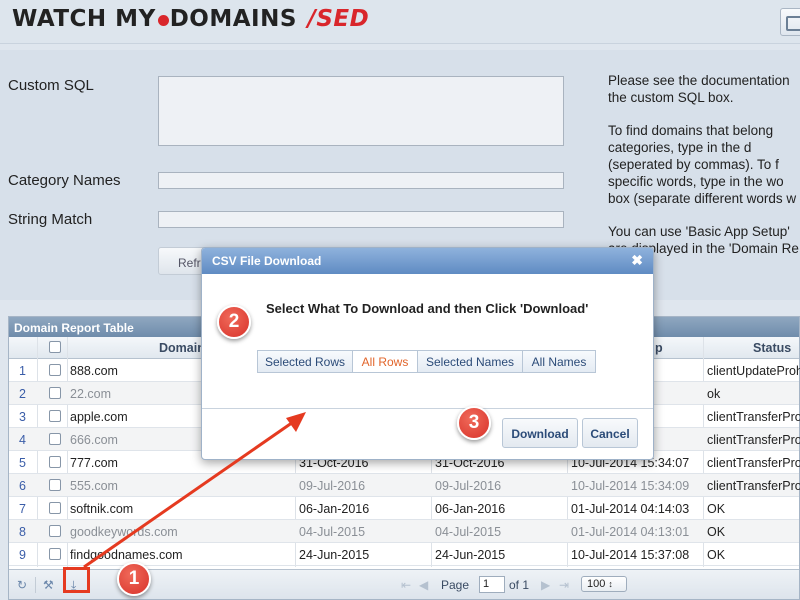 The height and width of the screenshot is (600, 800). What do you see at coordinates (234, 322) in the screenshot?
I see `step-badge-2: 2` at bounding box center [234, 322].